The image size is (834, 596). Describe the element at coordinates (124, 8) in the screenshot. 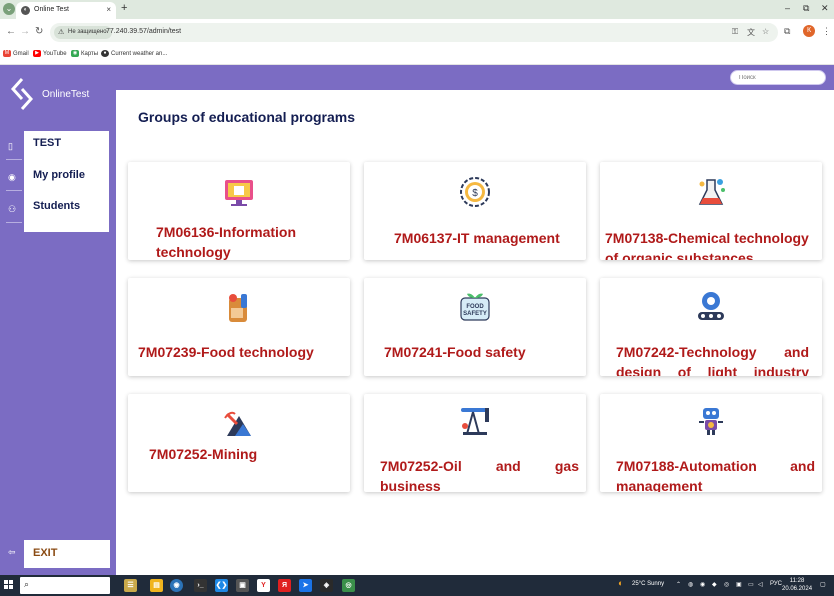

I see `new-tab-button: +` at that location.